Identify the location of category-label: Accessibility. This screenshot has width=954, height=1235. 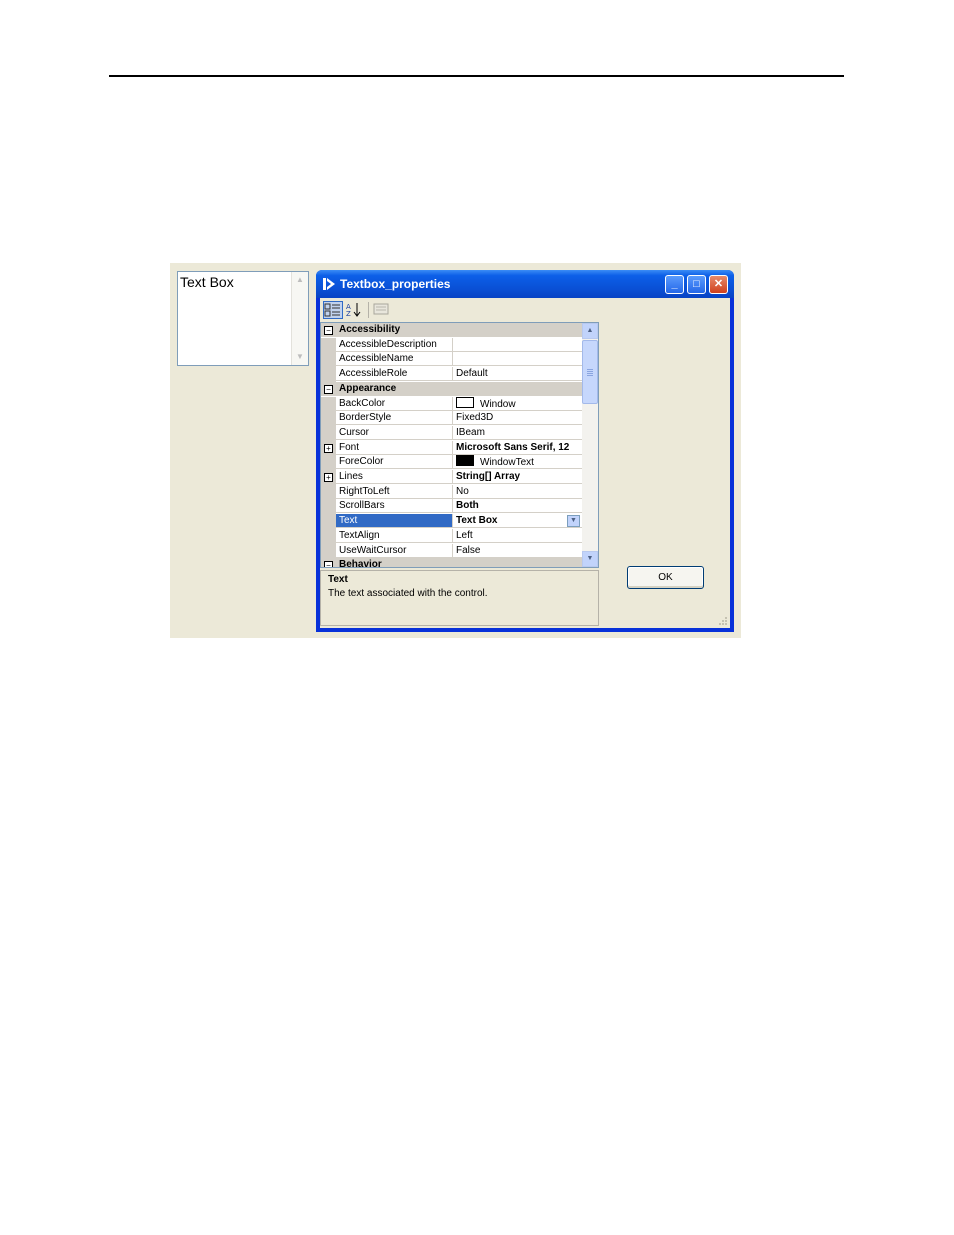
(370, 329).